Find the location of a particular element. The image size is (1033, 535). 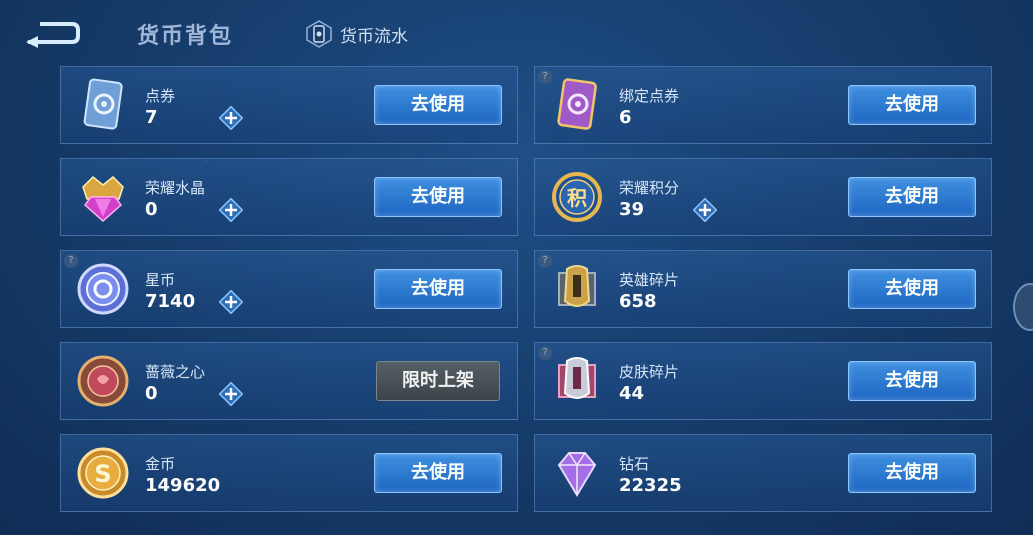

currency-card-glory-crystal: 荣耀水晶 0 去使用 is located at coordinates (289, 197).